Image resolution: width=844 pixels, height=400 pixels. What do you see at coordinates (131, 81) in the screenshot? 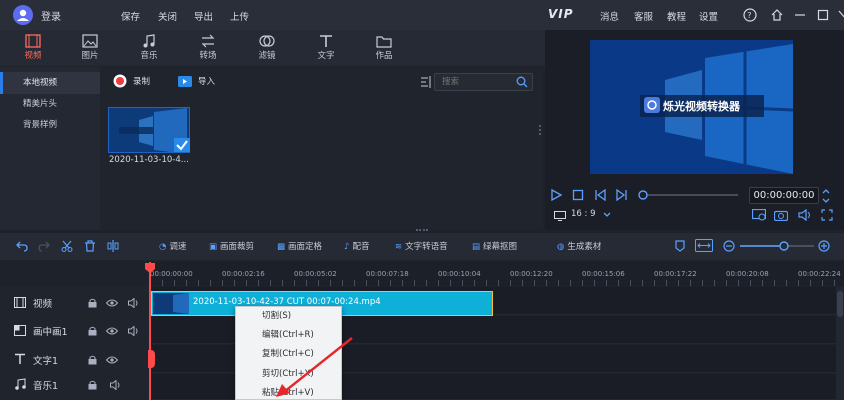
I see `record-button: 录制` at bounding box center [131, 81].